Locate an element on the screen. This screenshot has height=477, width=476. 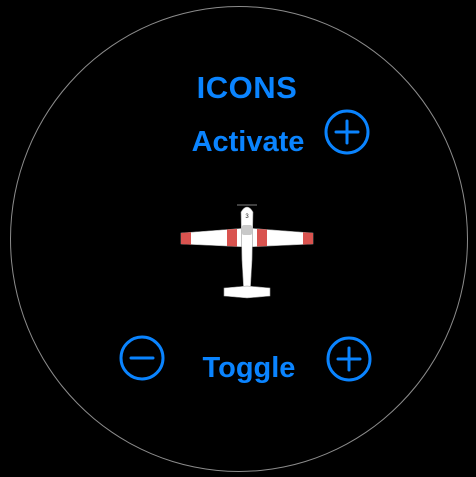
toggle-label: Toggle is located at coordinates (249, 368).